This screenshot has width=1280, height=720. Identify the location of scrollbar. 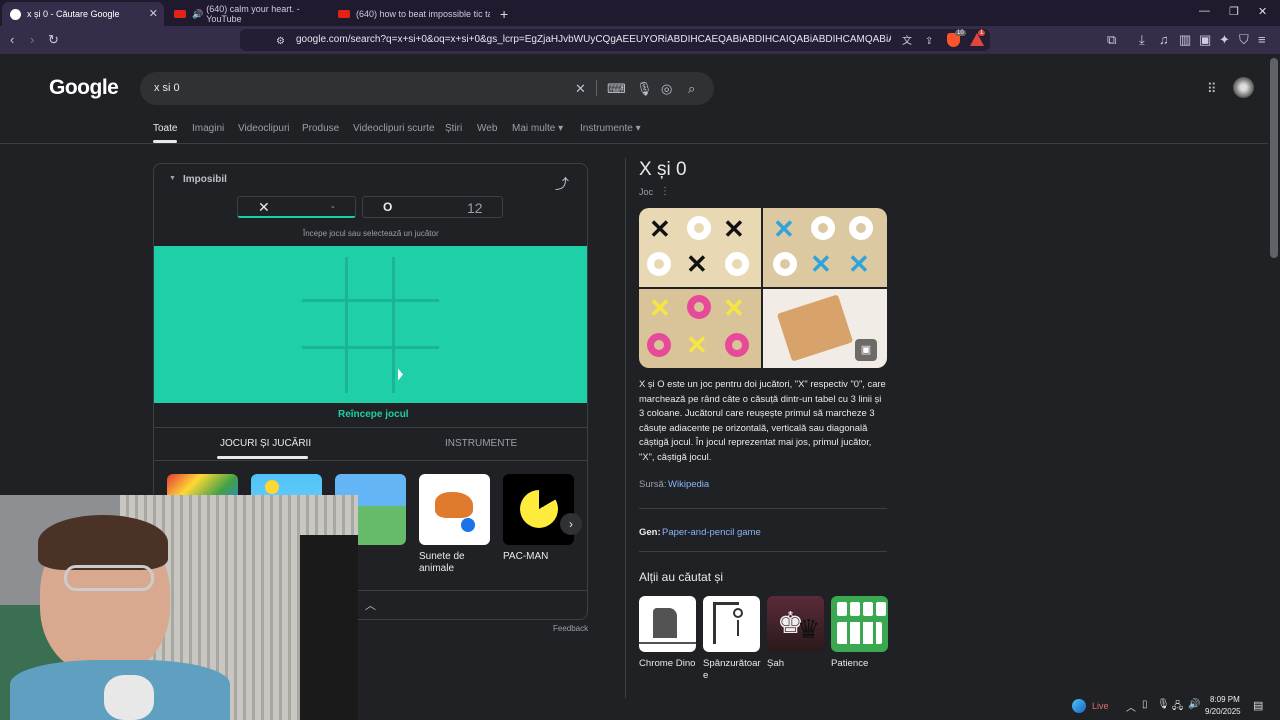
(1274, 158).